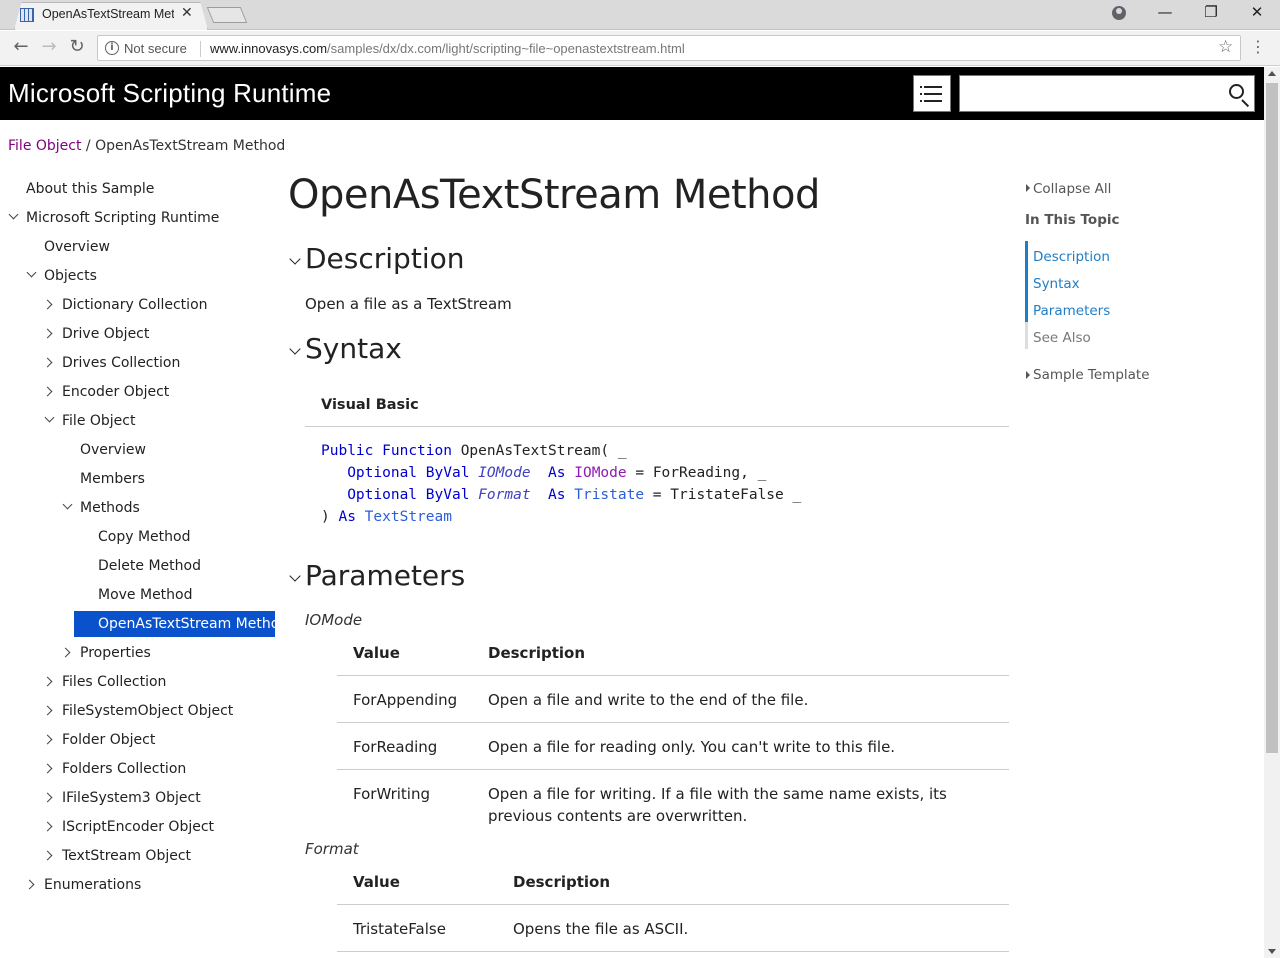  Describe the element at coordinates (78, 189) in the screenshot. I see `tree-item-about-this-sample: About this Sample` at that location.